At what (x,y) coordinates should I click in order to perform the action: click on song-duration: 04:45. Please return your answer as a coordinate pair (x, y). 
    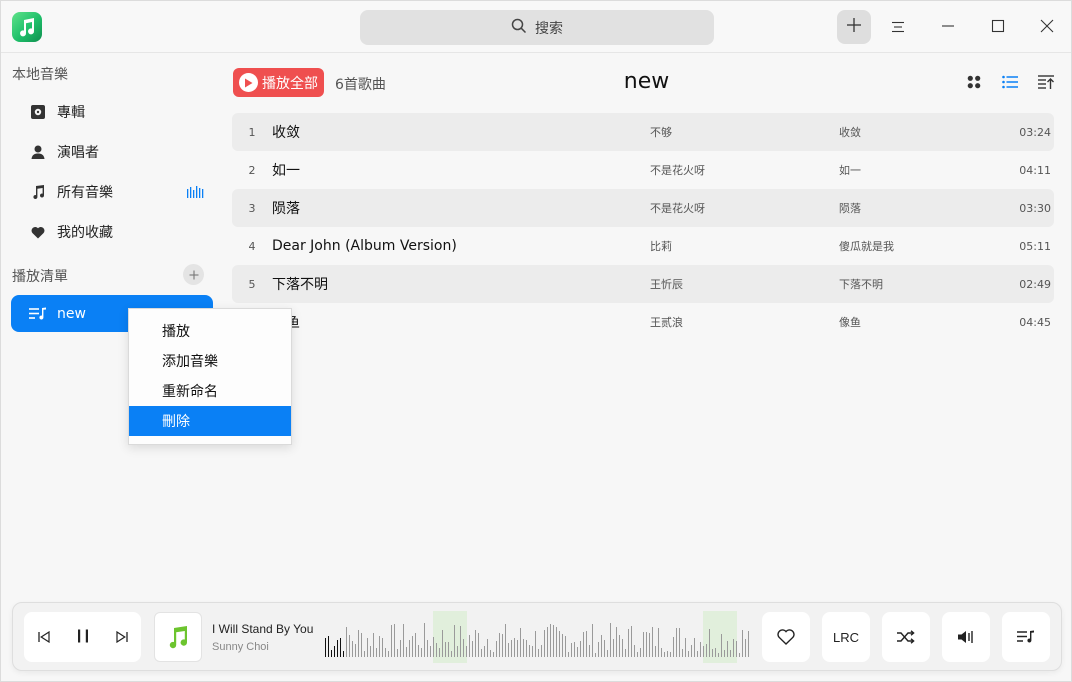
    Looking at the image, I should click on (1035, 322).